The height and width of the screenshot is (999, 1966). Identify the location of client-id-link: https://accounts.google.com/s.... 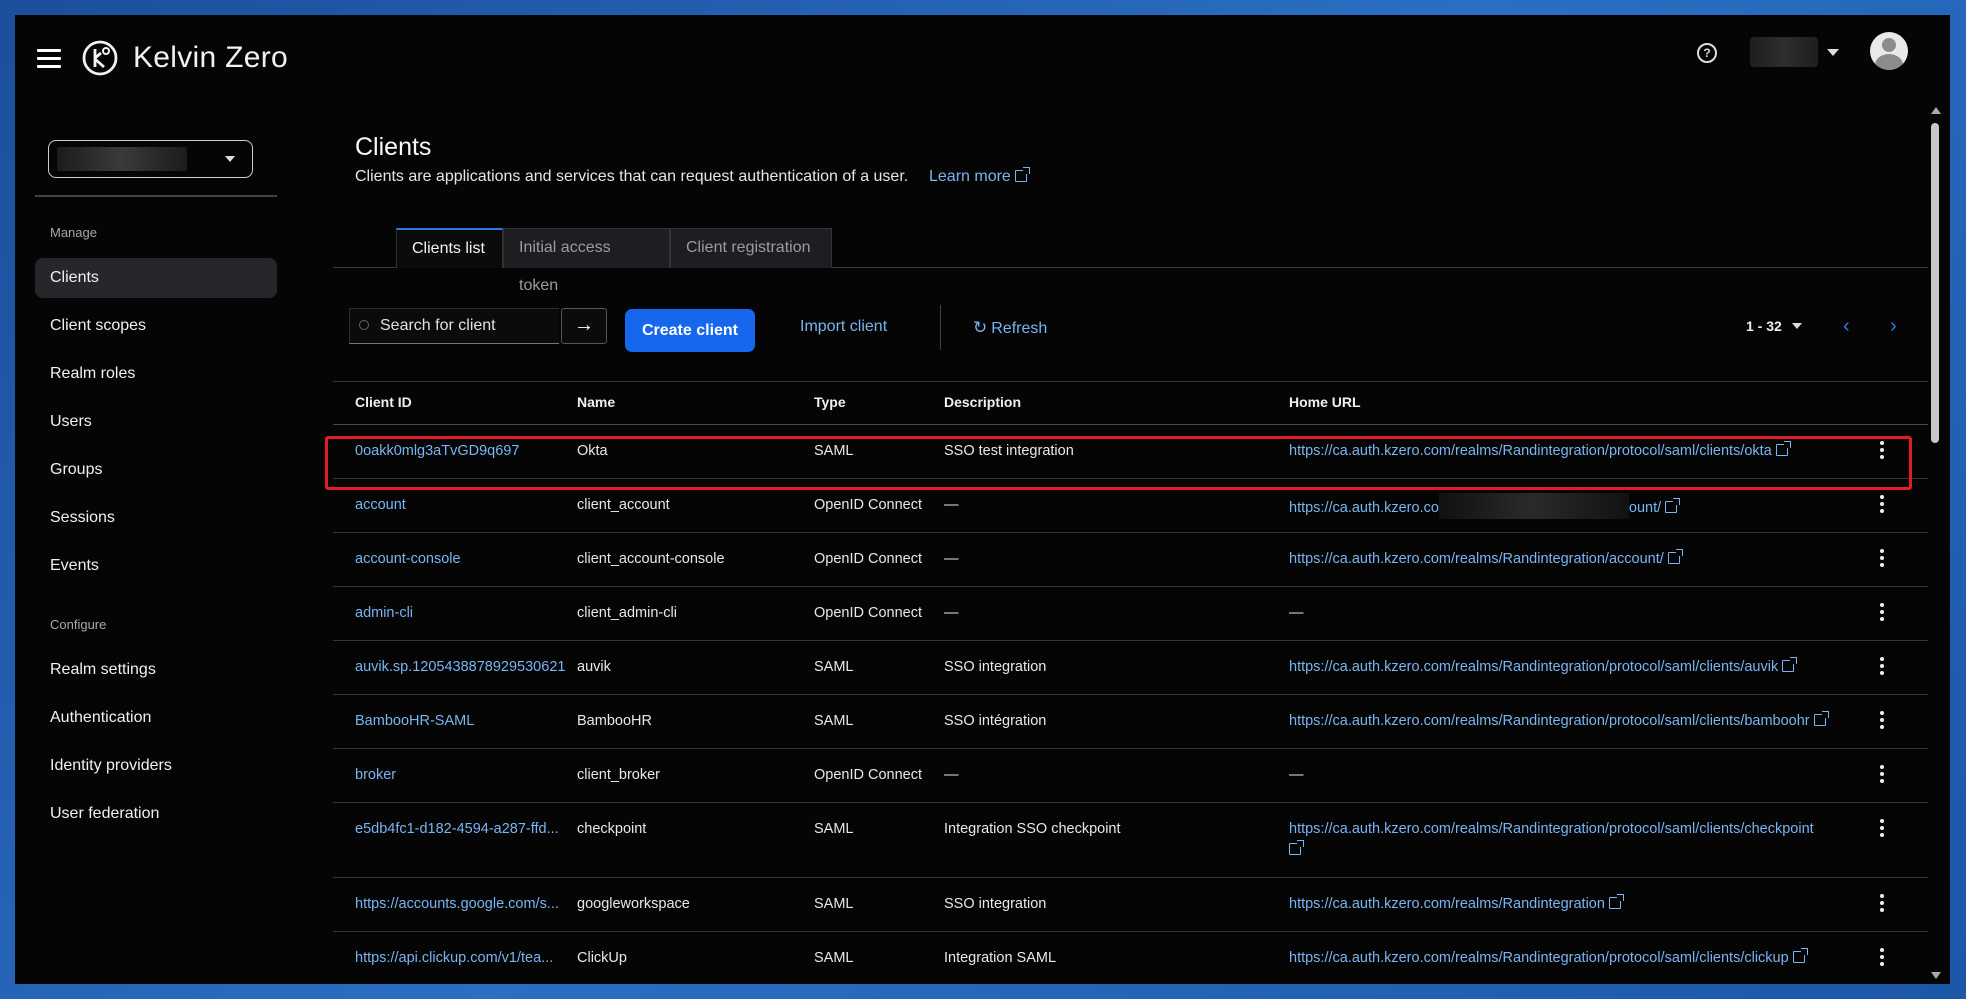
(457, 904).